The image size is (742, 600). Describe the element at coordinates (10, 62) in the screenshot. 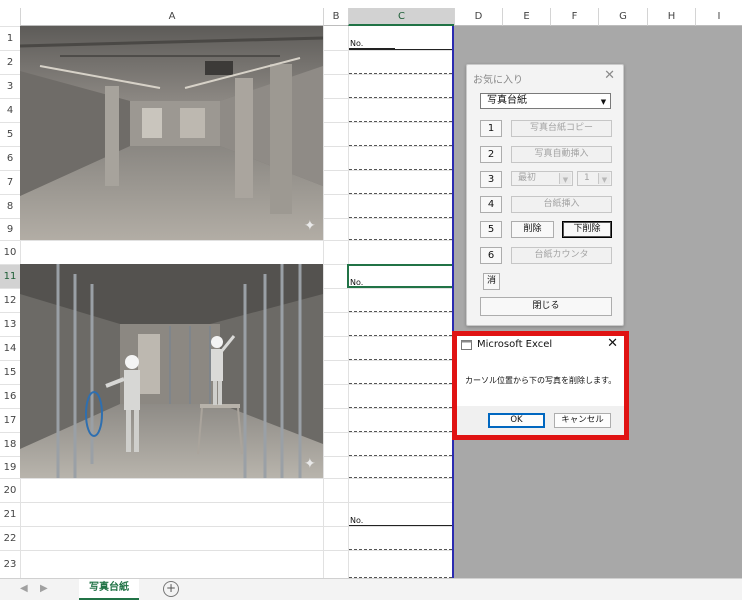

I see `row-header-2: 2` at that location.